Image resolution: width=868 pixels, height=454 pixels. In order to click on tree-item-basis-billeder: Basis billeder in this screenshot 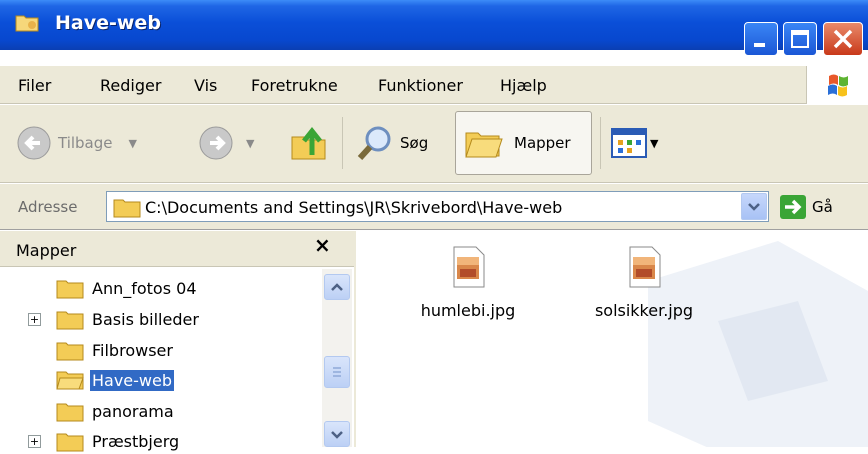, I will do `click(128, 319)`.